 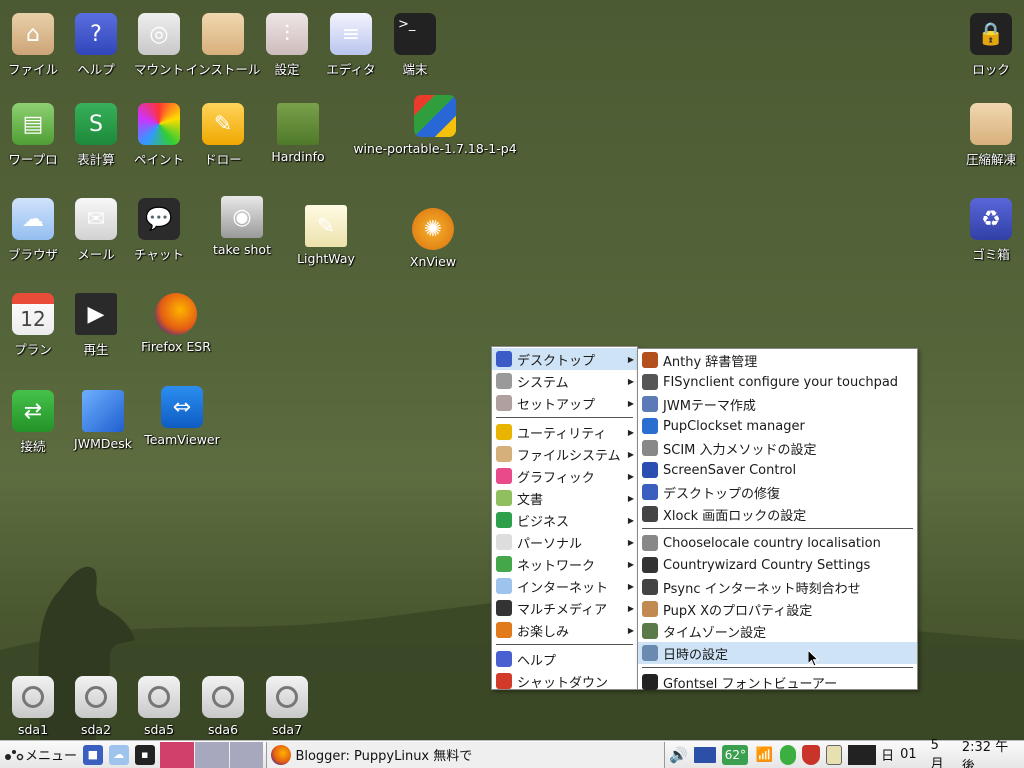 What do you see at coordinates (144, 754) in the screenshot?
I see `terminal-launch-icon: ▪` at bounding box center [144, 754].